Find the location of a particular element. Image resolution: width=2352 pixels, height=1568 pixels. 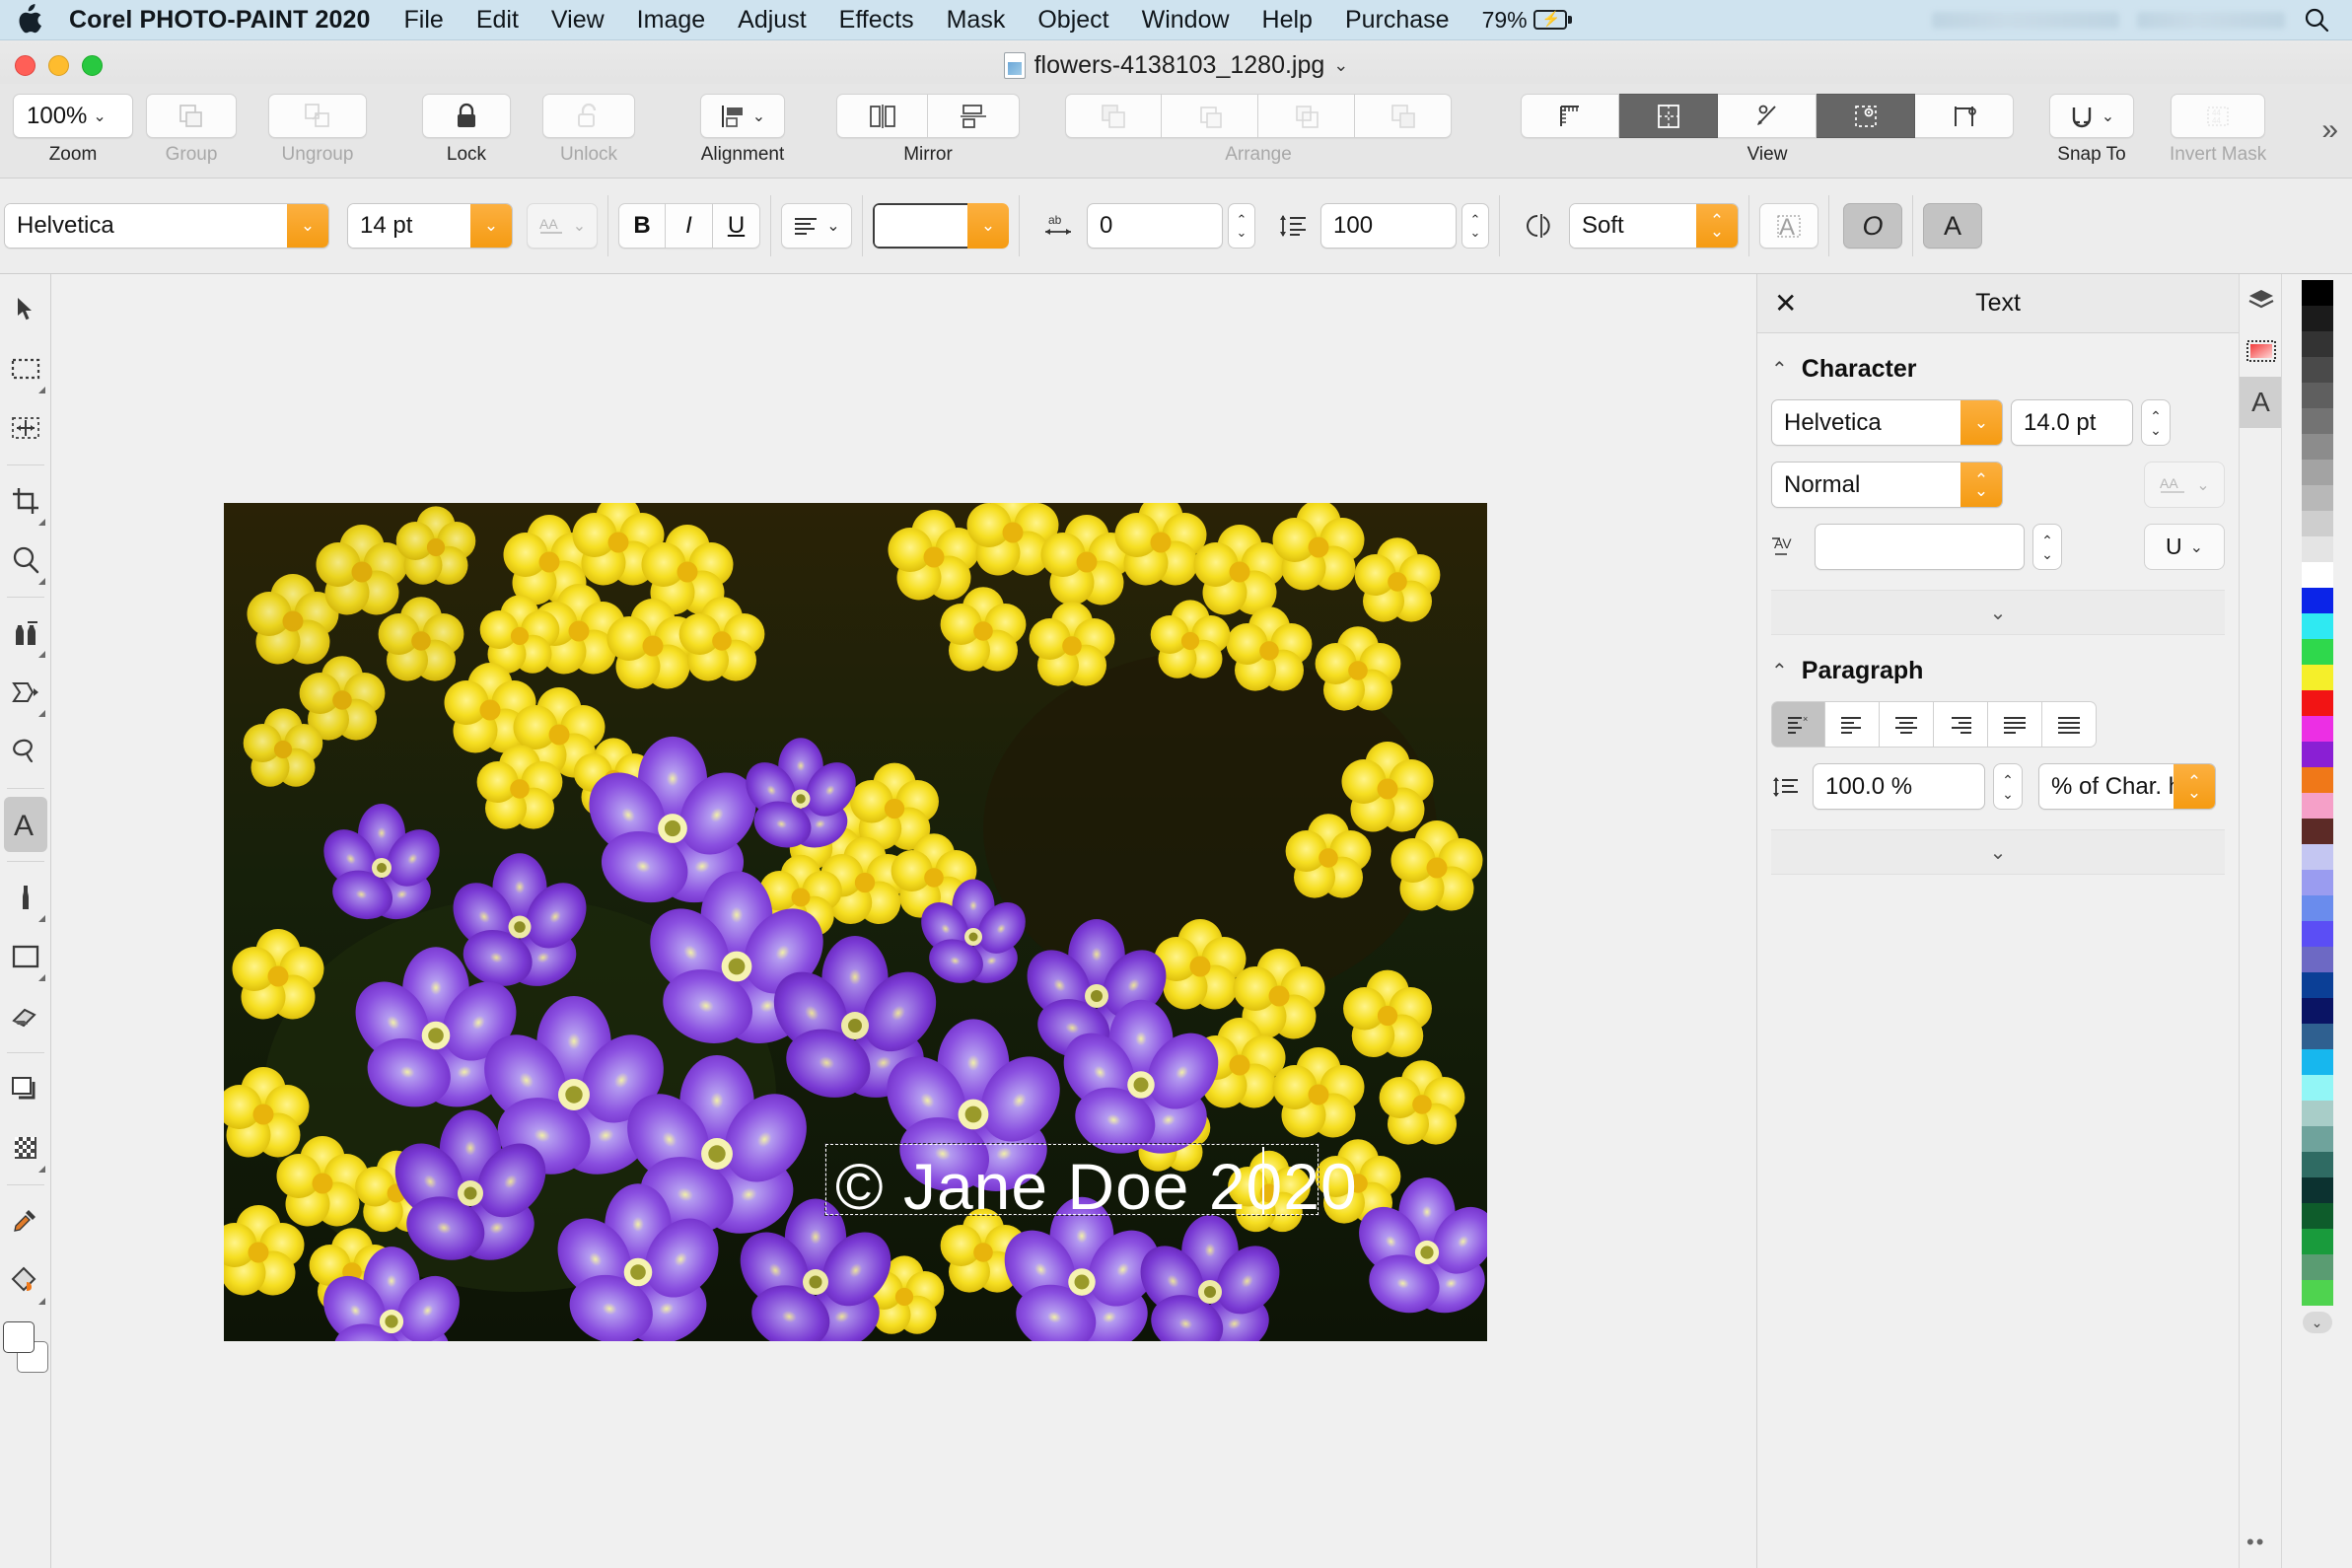

docker-kerning-stepper: ⌃ ⌄ is located at coordinates (2047, 547).